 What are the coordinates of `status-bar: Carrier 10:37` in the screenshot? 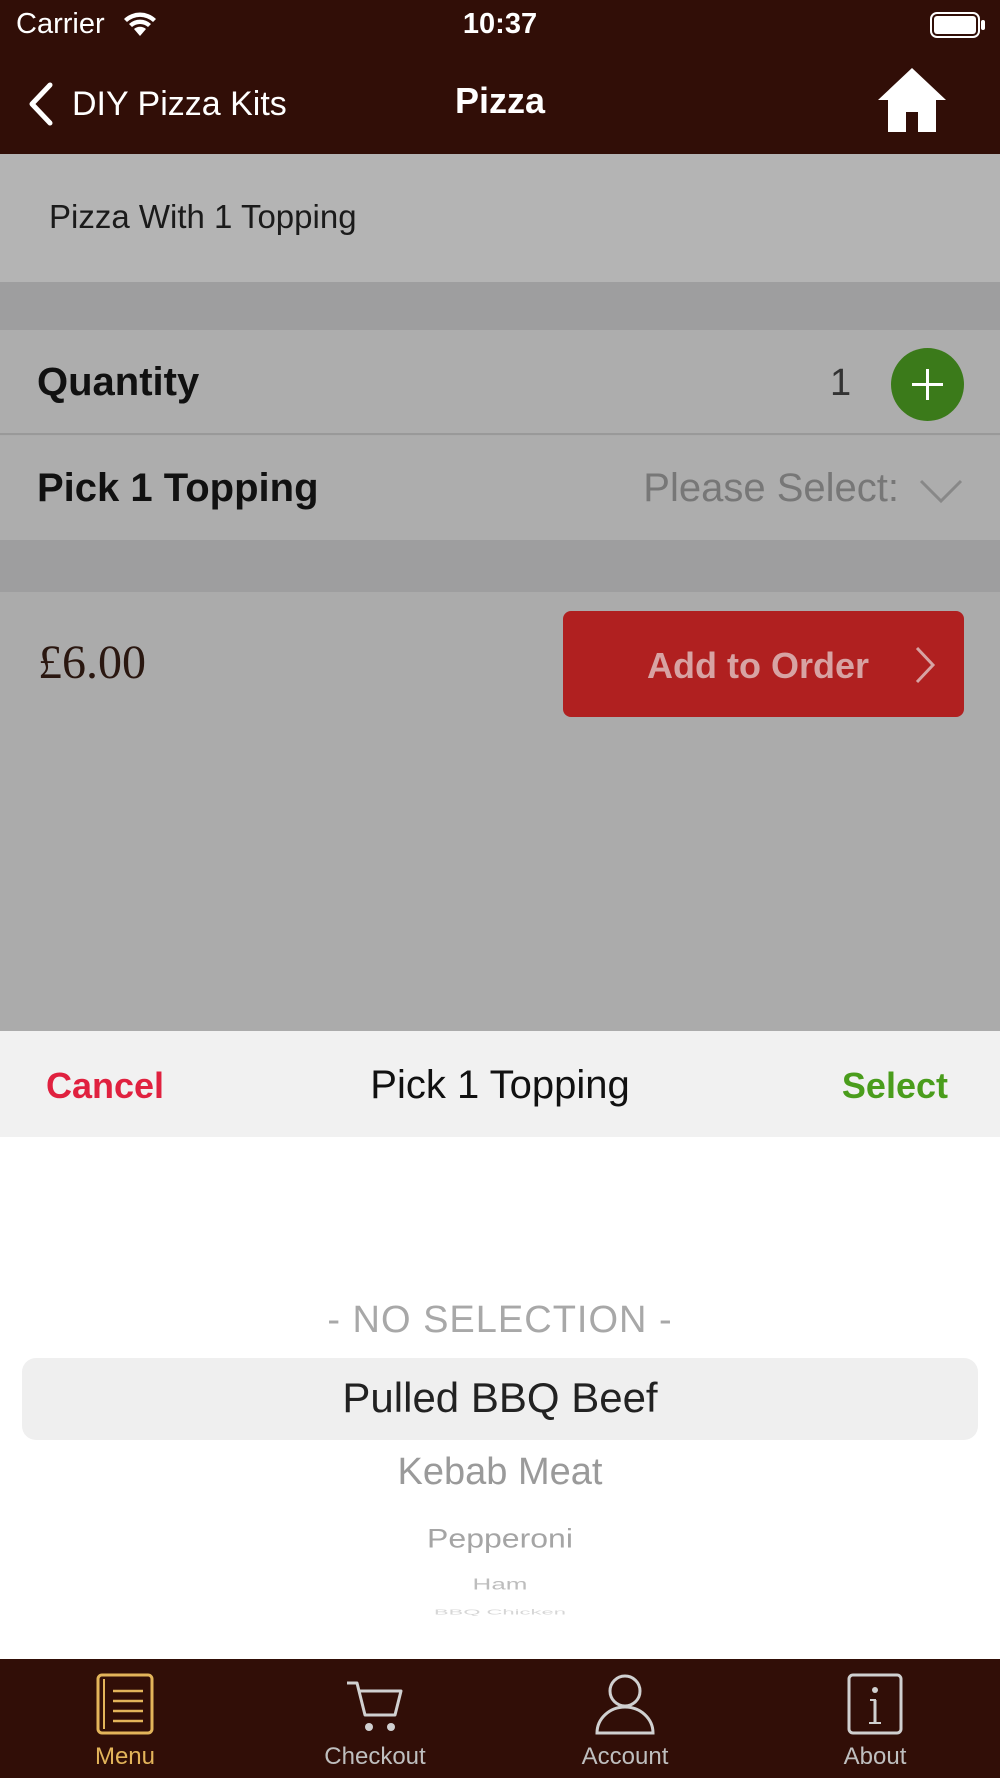 It's located at (500, 25).